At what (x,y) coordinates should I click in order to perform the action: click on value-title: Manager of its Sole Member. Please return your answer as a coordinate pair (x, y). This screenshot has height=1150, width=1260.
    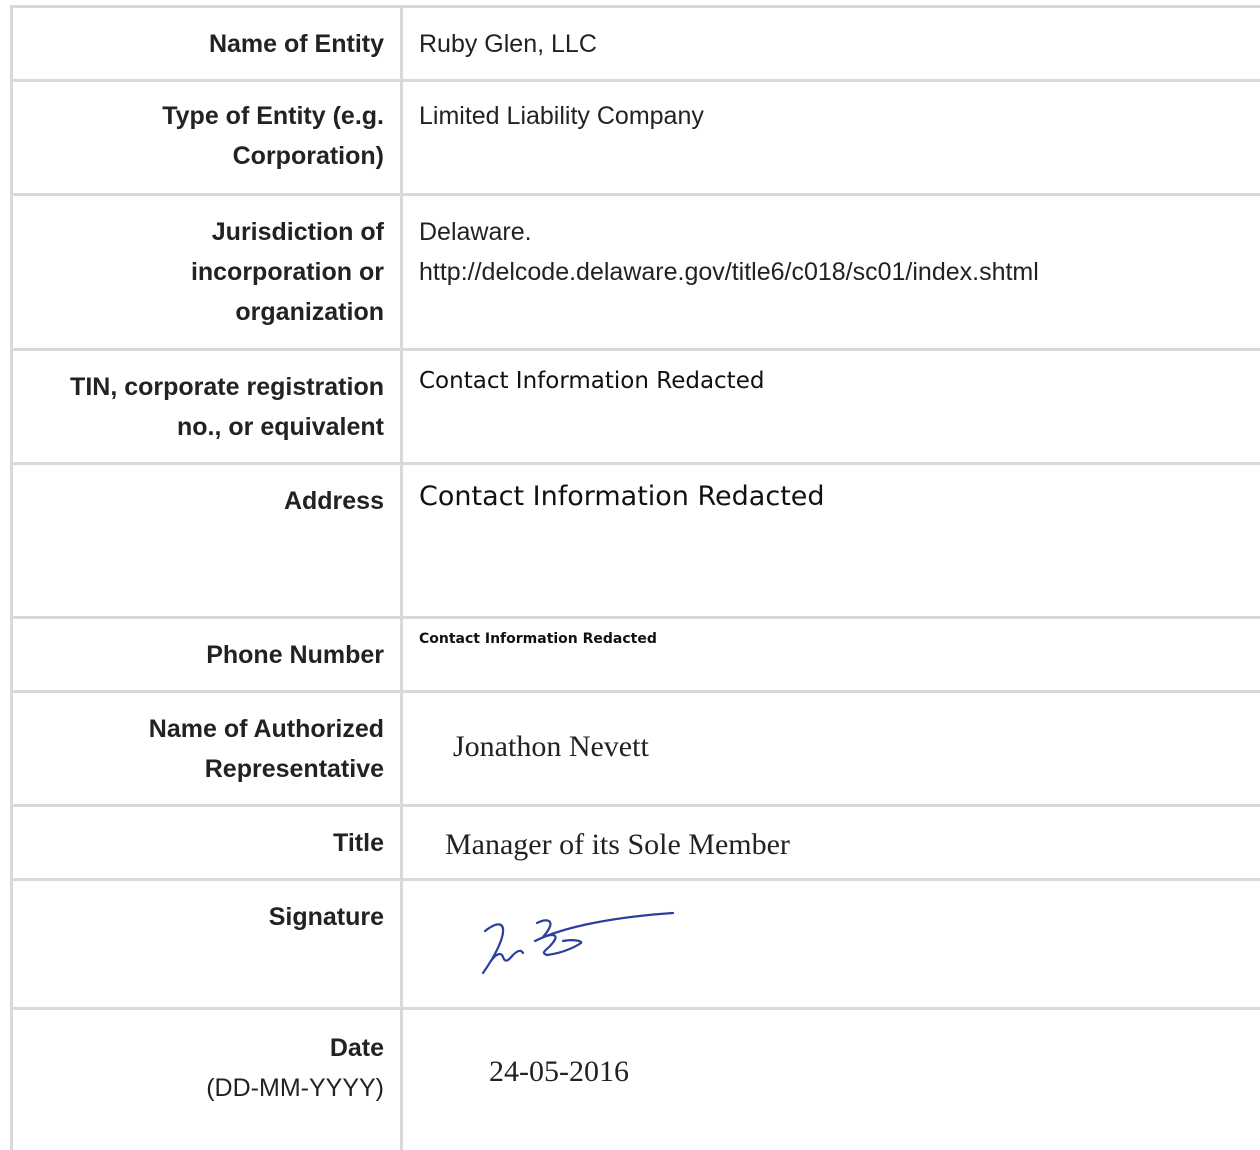
    Looking at the image, I should click on (617, 844).